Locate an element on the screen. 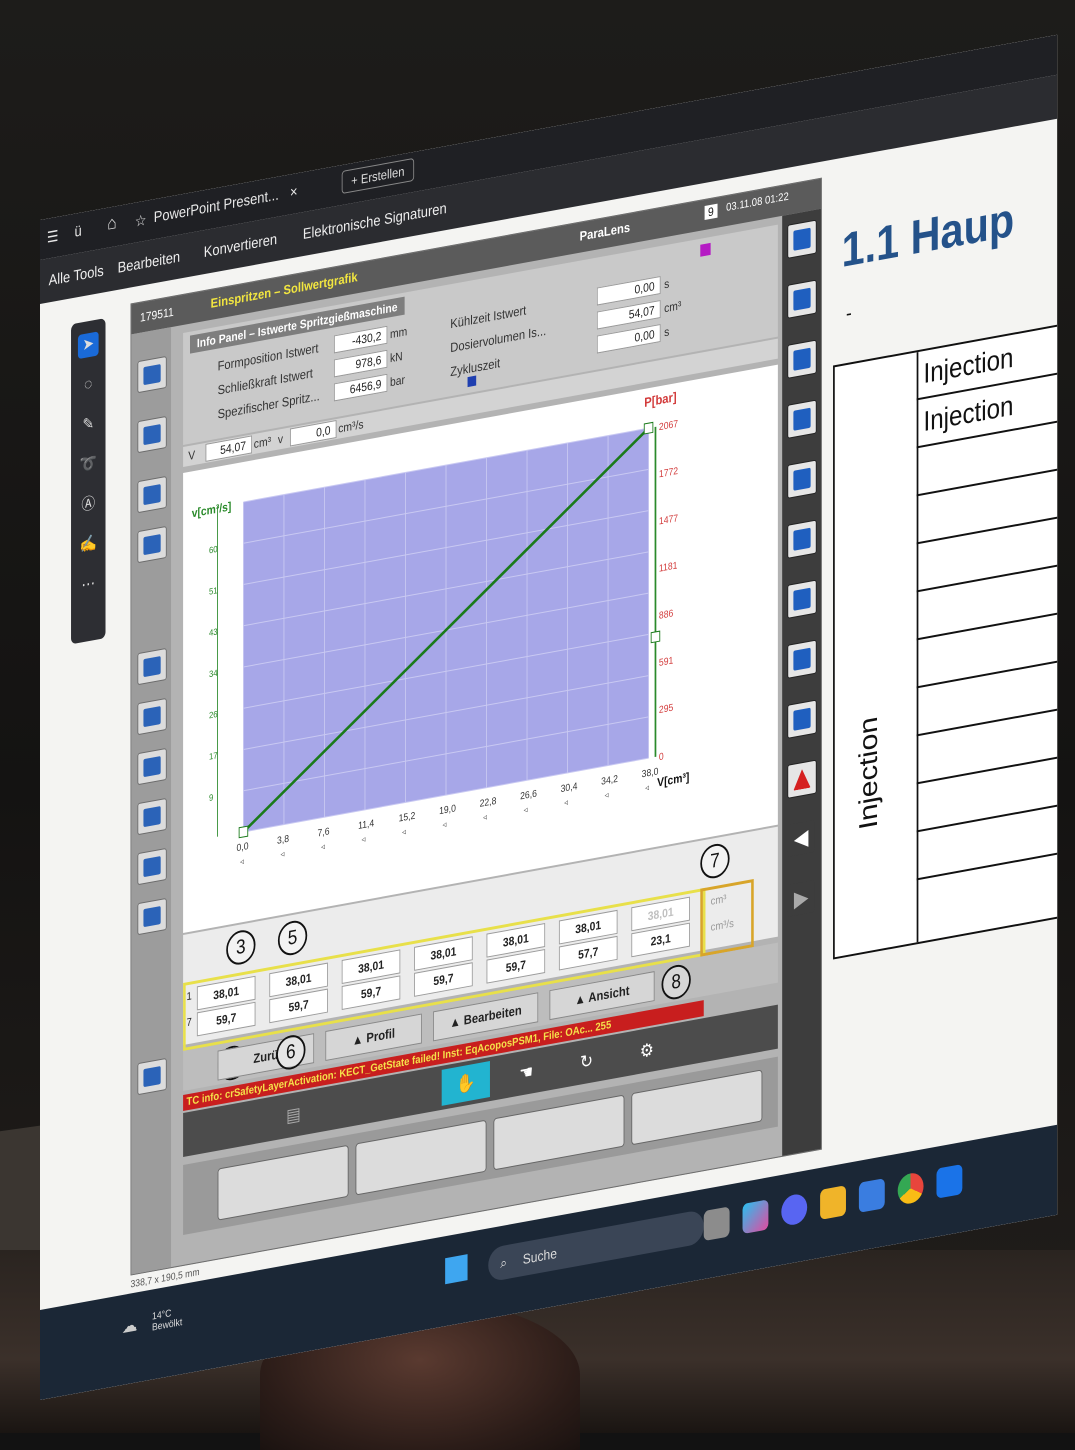 The width and height of the screenshot is (1075, 1450). pen-tool-icon: ✎ is located at coordinates (88, 425).